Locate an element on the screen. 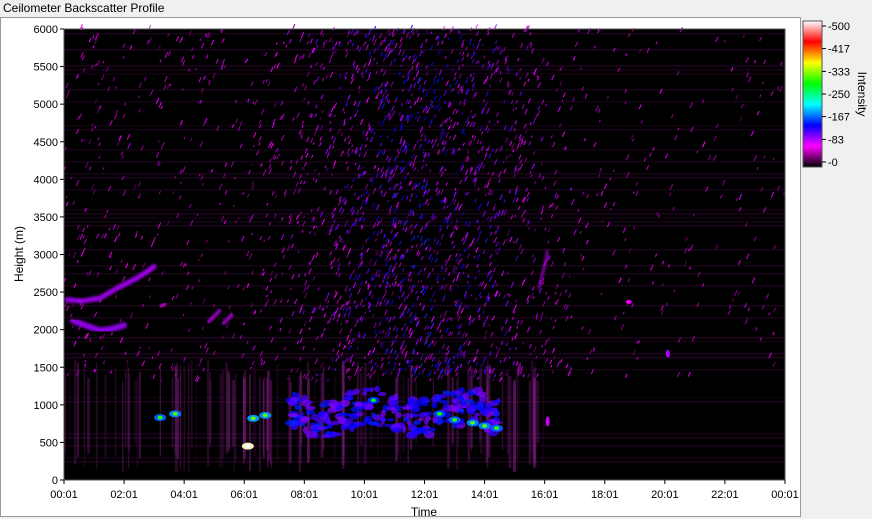 This screenshot has width=872, height=519. x-tick-label: 12:01 is located at coordinates (425, 495).